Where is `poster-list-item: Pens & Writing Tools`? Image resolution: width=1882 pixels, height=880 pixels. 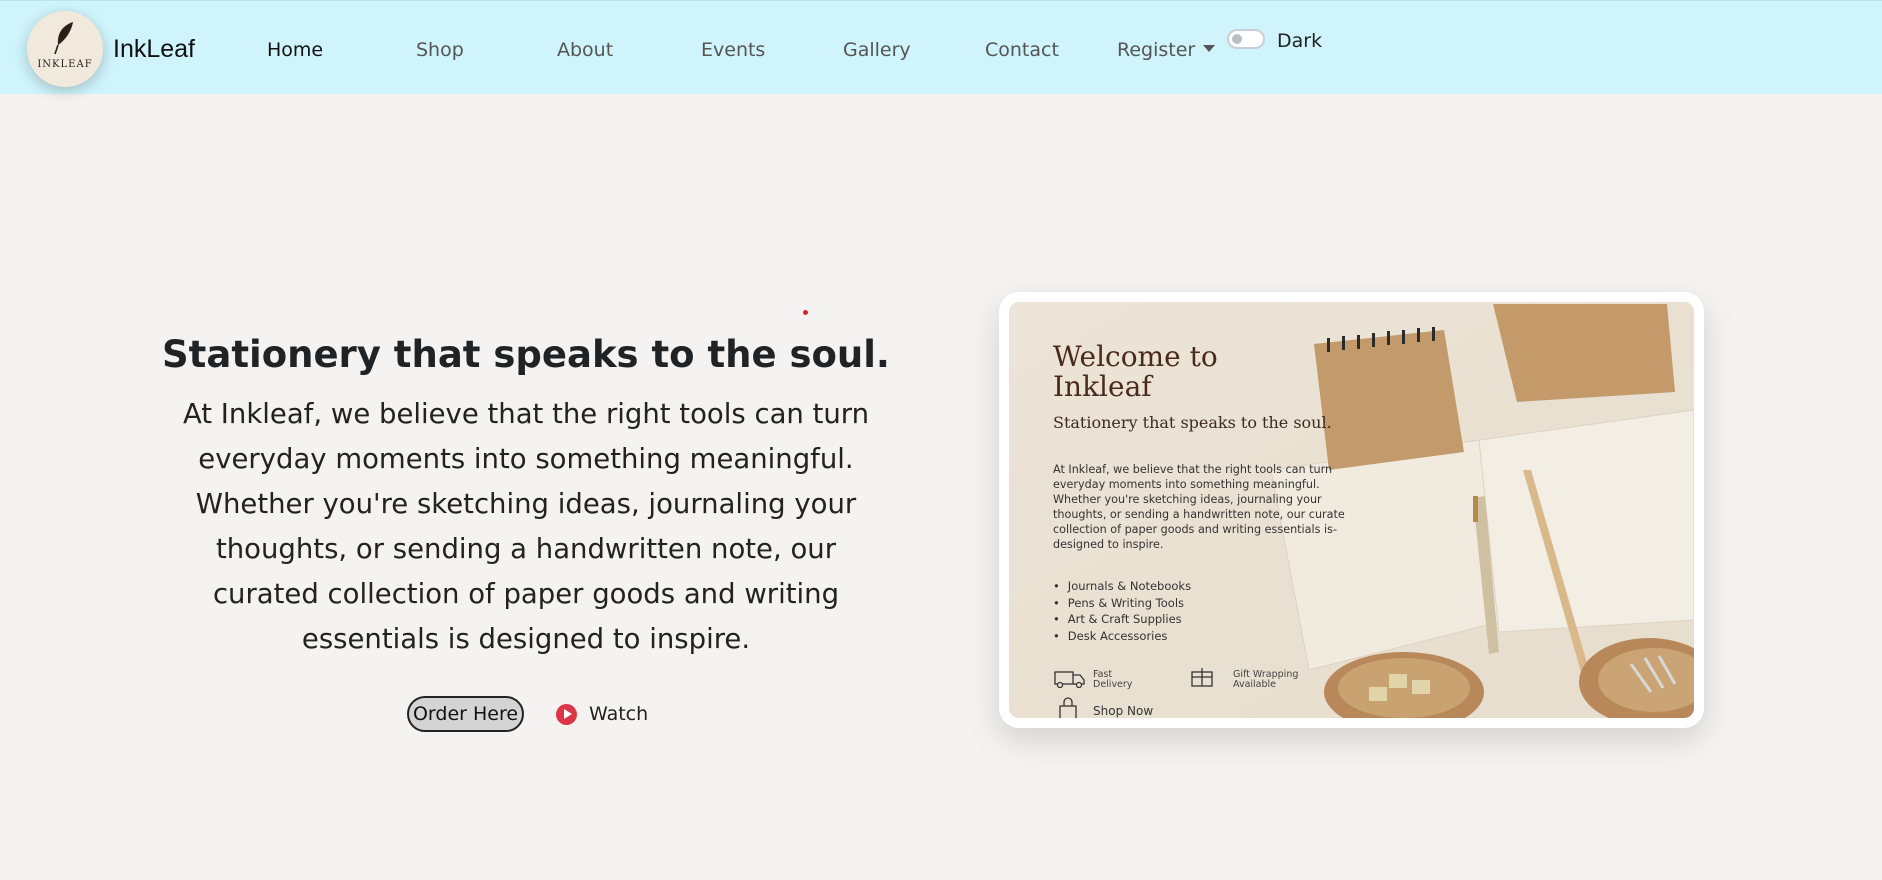
poster-list-item: Pens & Writing Tools is located at coordinates (1178, 603).